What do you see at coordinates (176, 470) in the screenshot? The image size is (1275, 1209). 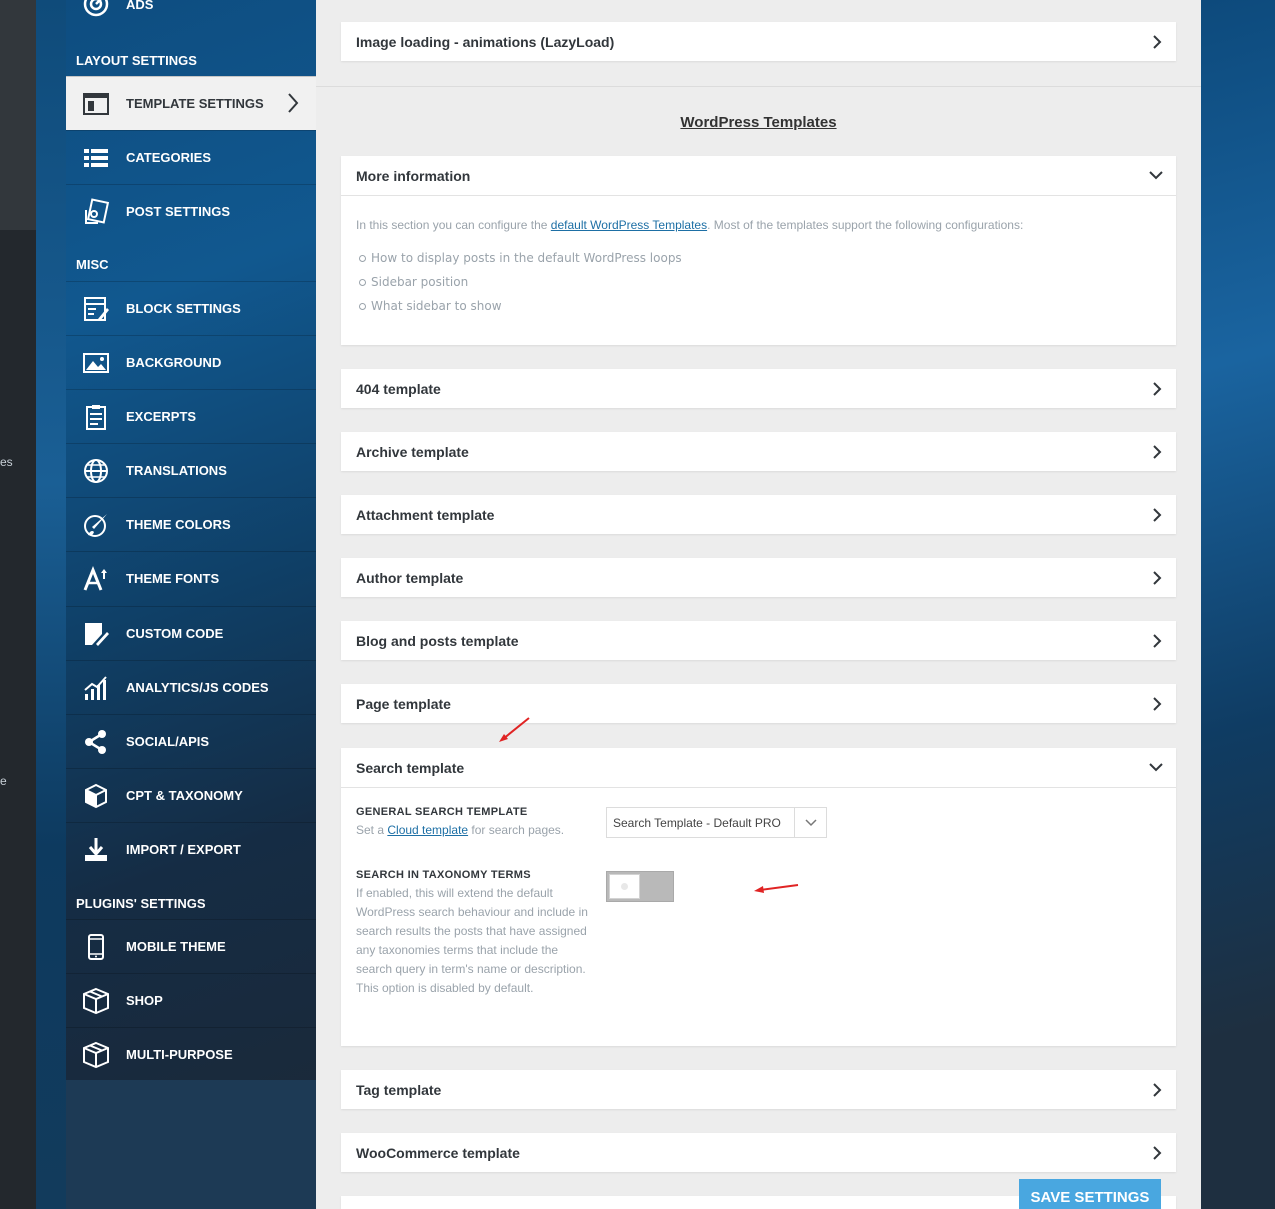 I see `sidebar-item-label: TRANSLATIONS` at bounding box center [176, 470].